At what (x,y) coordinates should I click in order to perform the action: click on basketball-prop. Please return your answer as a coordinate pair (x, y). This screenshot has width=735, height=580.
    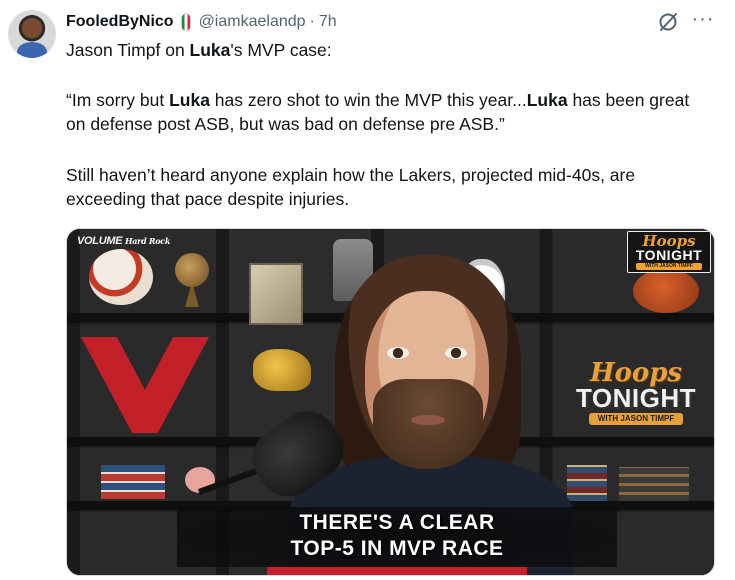
    Looking at the image, I should click on (666, 291).